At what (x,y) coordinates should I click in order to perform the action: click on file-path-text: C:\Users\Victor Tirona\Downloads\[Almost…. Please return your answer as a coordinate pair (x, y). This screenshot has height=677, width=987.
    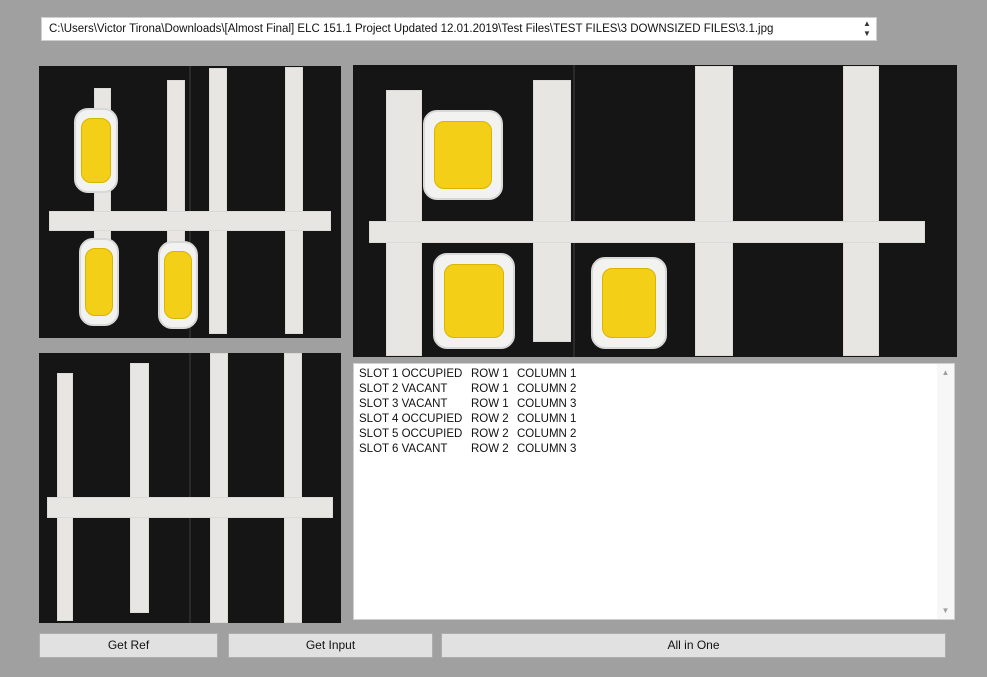
    Looking at the image, I should click on (411, 29).